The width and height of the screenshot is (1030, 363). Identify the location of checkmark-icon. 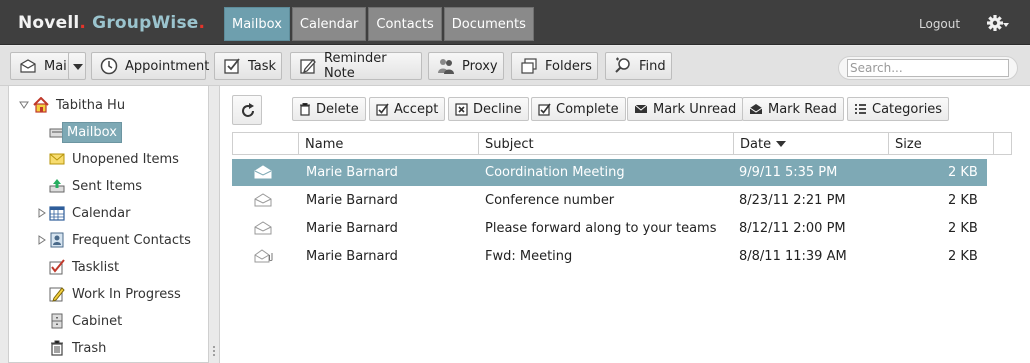
(57, 267).